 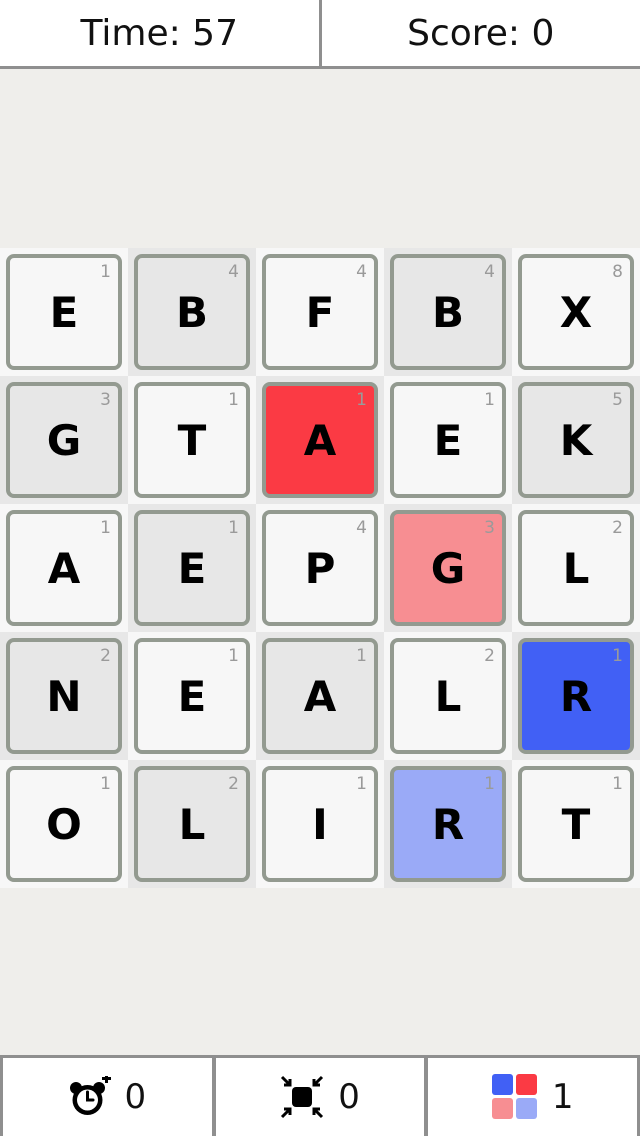 I want to click on shrink-count: 0, so click(x=349, y=1097).